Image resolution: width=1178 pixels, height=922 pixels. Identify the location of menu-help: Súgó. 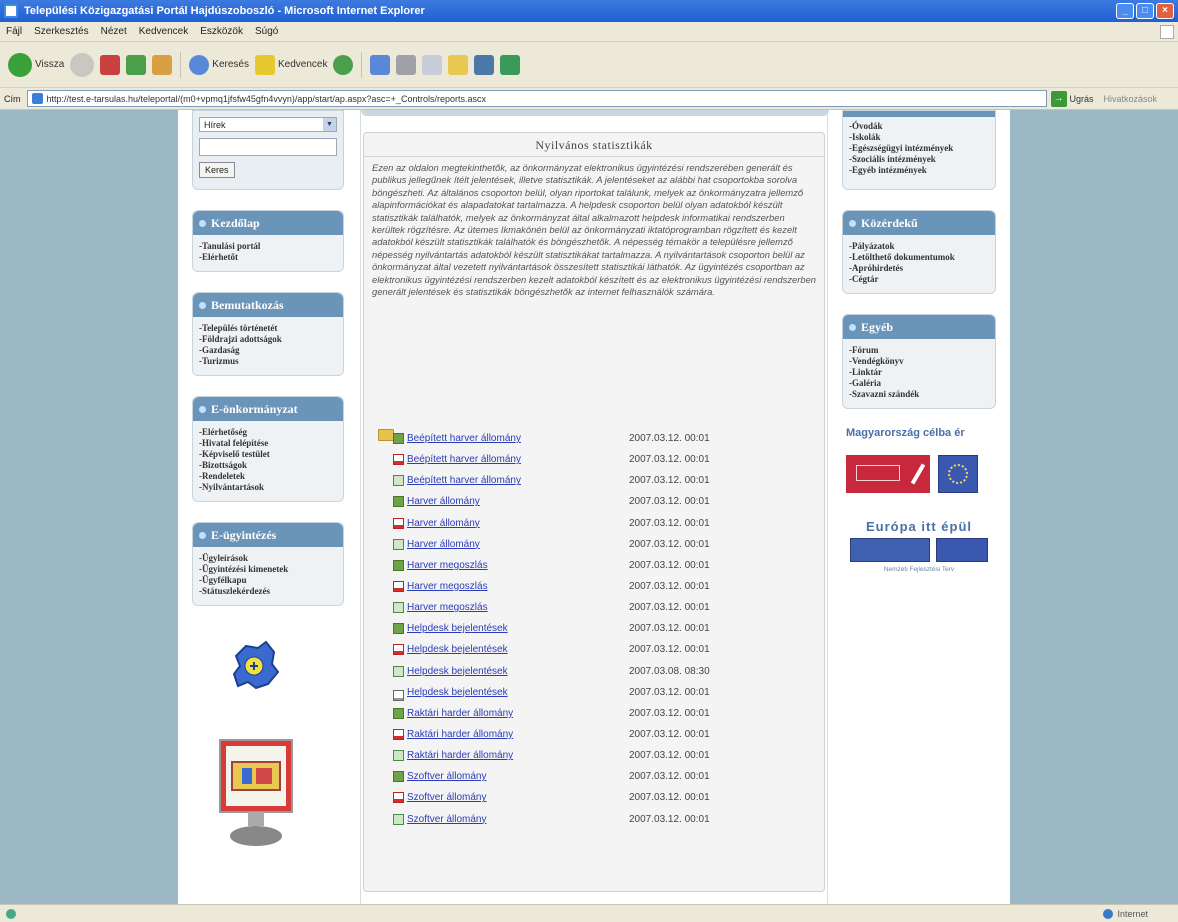
(266, 31).